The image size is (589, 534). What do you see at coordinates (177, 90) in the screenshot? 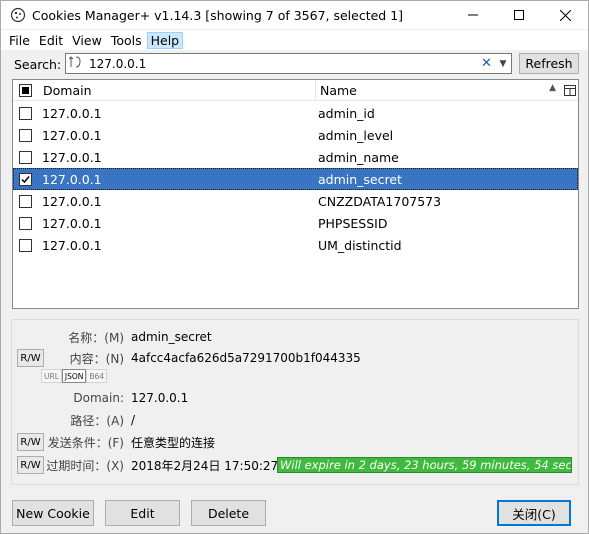
I see `column-header-domain: Domain` at bounding box center [177, 90].